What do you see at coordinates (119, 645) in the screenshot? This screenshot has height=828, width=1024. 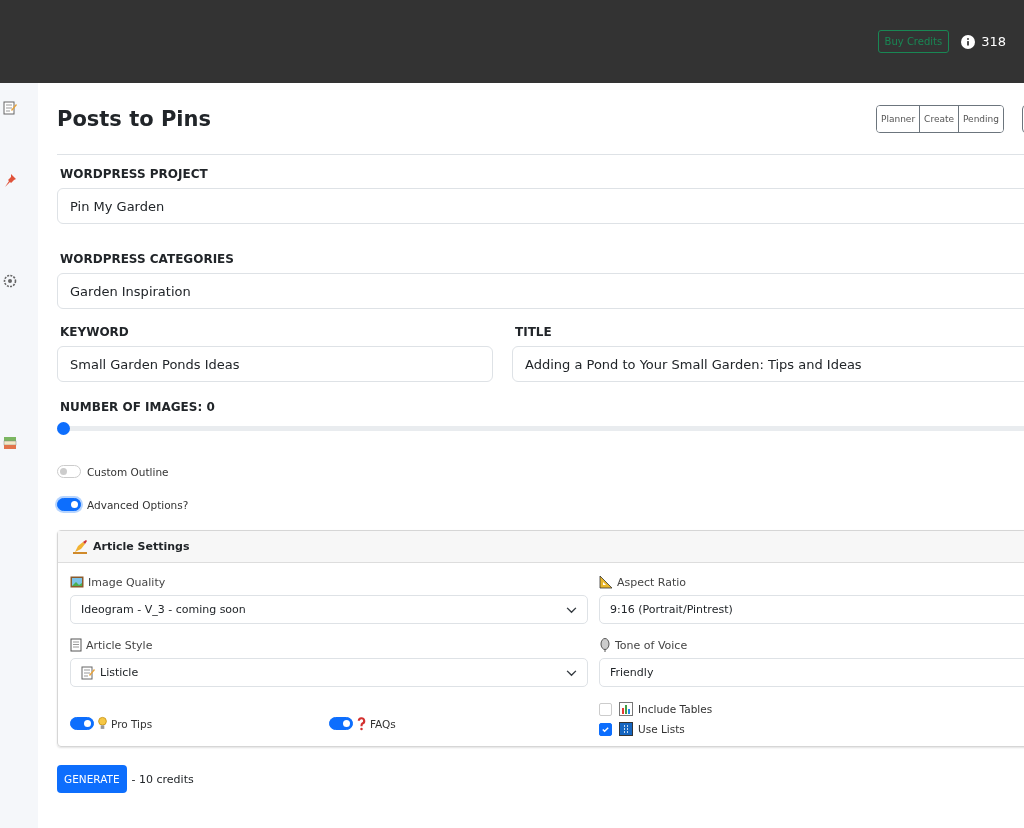 I see `field-label: Article Style` at bounding box center [119, 645].